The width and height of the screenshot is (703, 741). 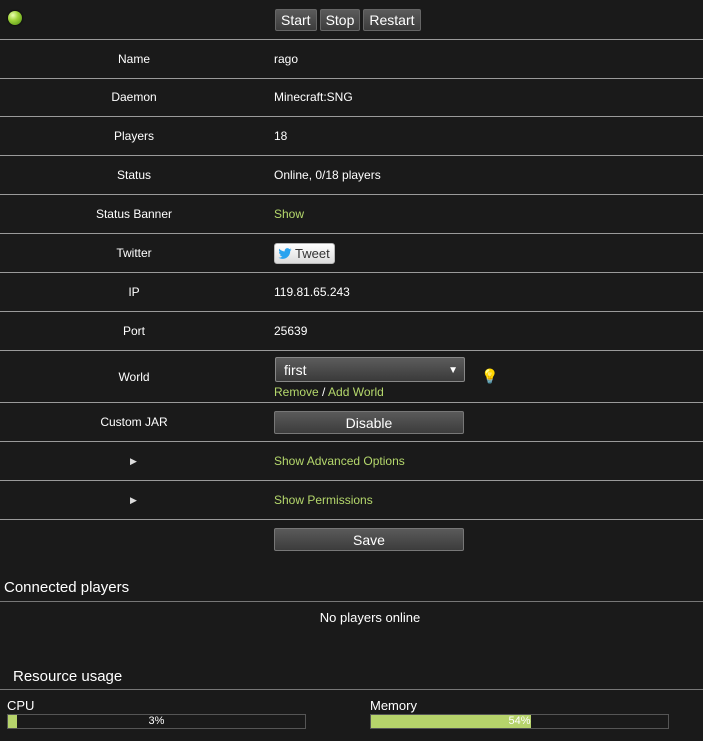 I want to click on chevron-down-icon: ▼, so click(x=453, y=370).